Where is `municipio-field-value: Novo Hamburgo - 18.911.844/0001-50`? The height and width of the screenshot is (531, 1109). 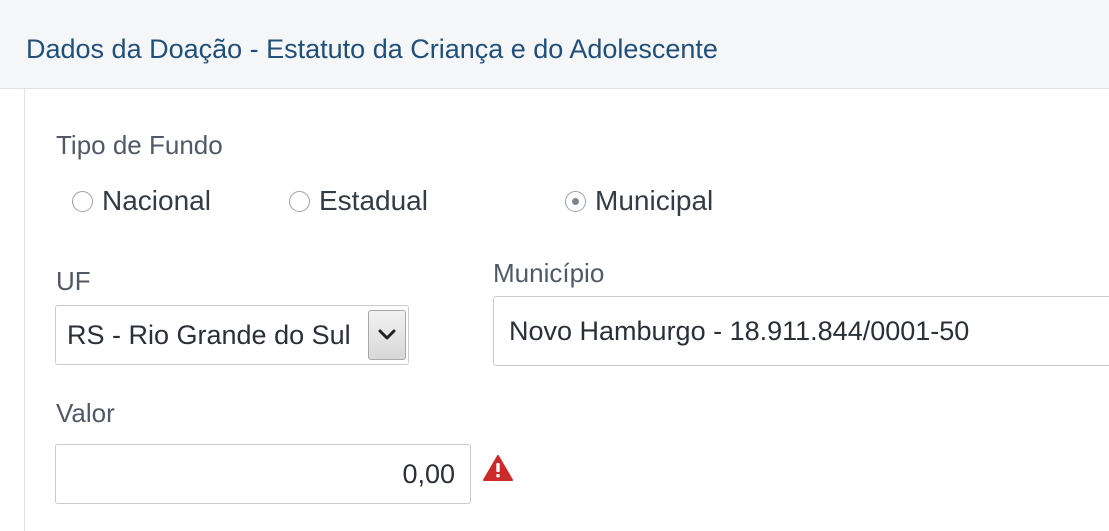
municipio-field-value: Novo Hamburgo - 18.911.844/0001-50 is located at coordinates (739, 331).